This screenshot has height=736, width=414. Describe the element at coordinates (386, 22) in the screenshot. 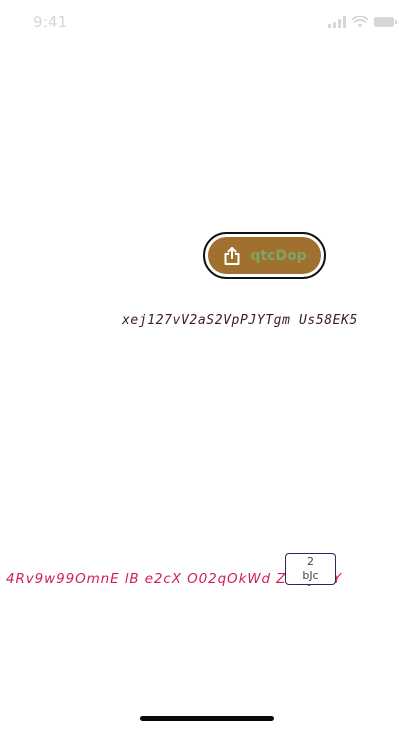

I see `battery-icon` at that location.